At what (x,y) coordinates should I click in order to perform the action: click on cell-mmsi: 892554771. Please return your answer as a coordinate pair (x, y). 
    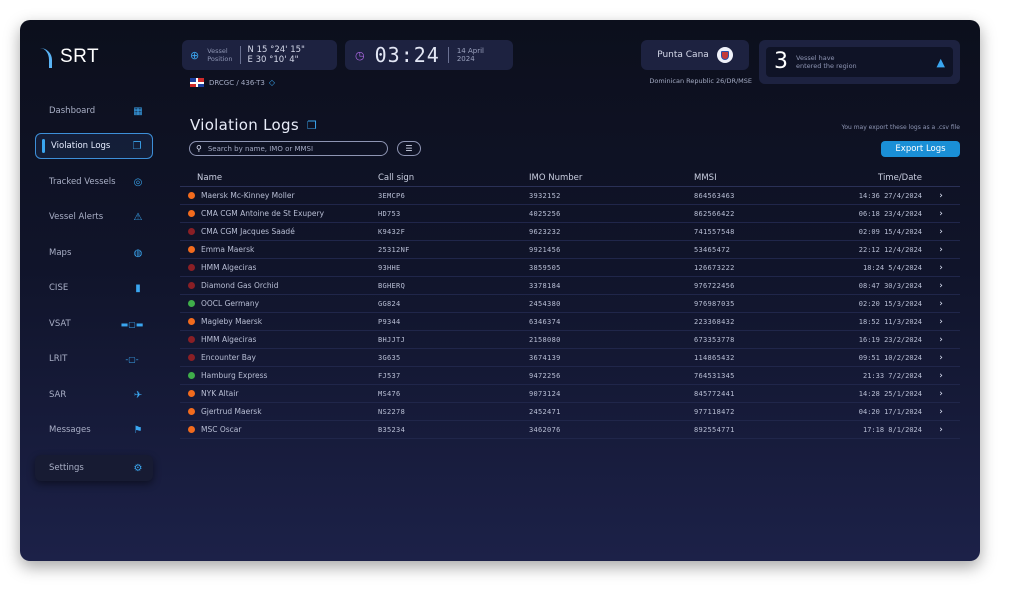
    Looking at the image, I should click on (714, 429).